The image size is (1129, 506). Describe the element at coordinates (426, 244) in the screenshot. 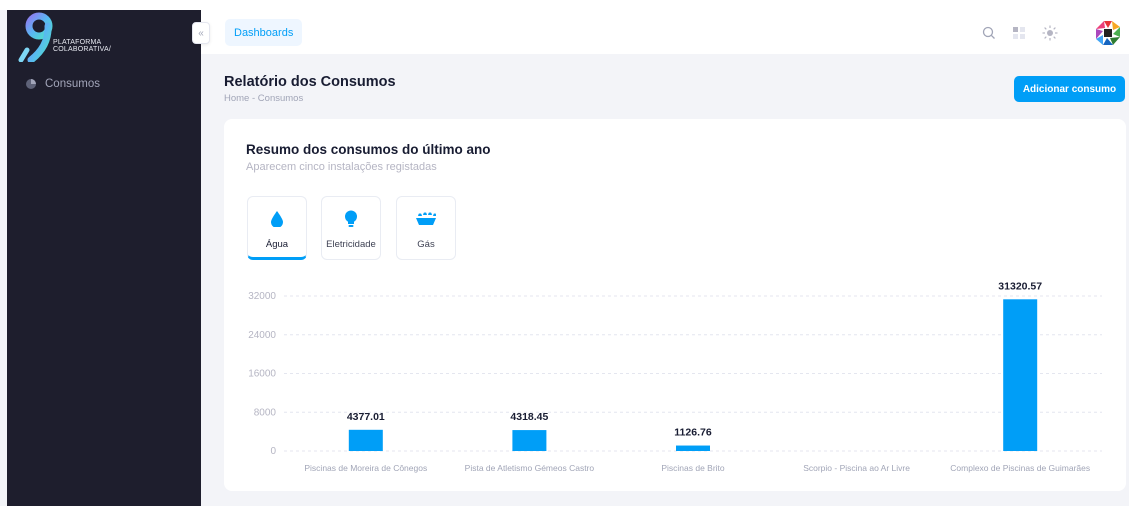

I see `tab-label: Gás` at that location.